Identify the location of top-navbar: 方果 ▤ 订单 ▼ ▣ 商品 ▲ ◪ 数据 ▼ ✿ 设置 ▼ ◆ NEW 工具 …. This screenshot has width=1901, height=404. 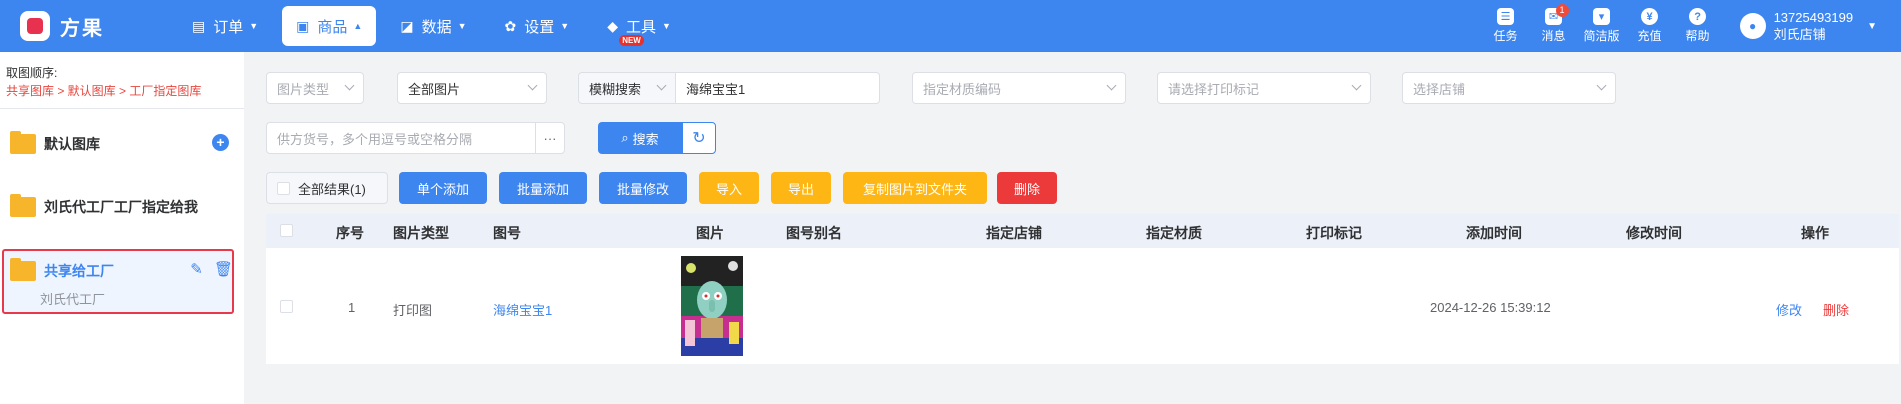
(950, 26).